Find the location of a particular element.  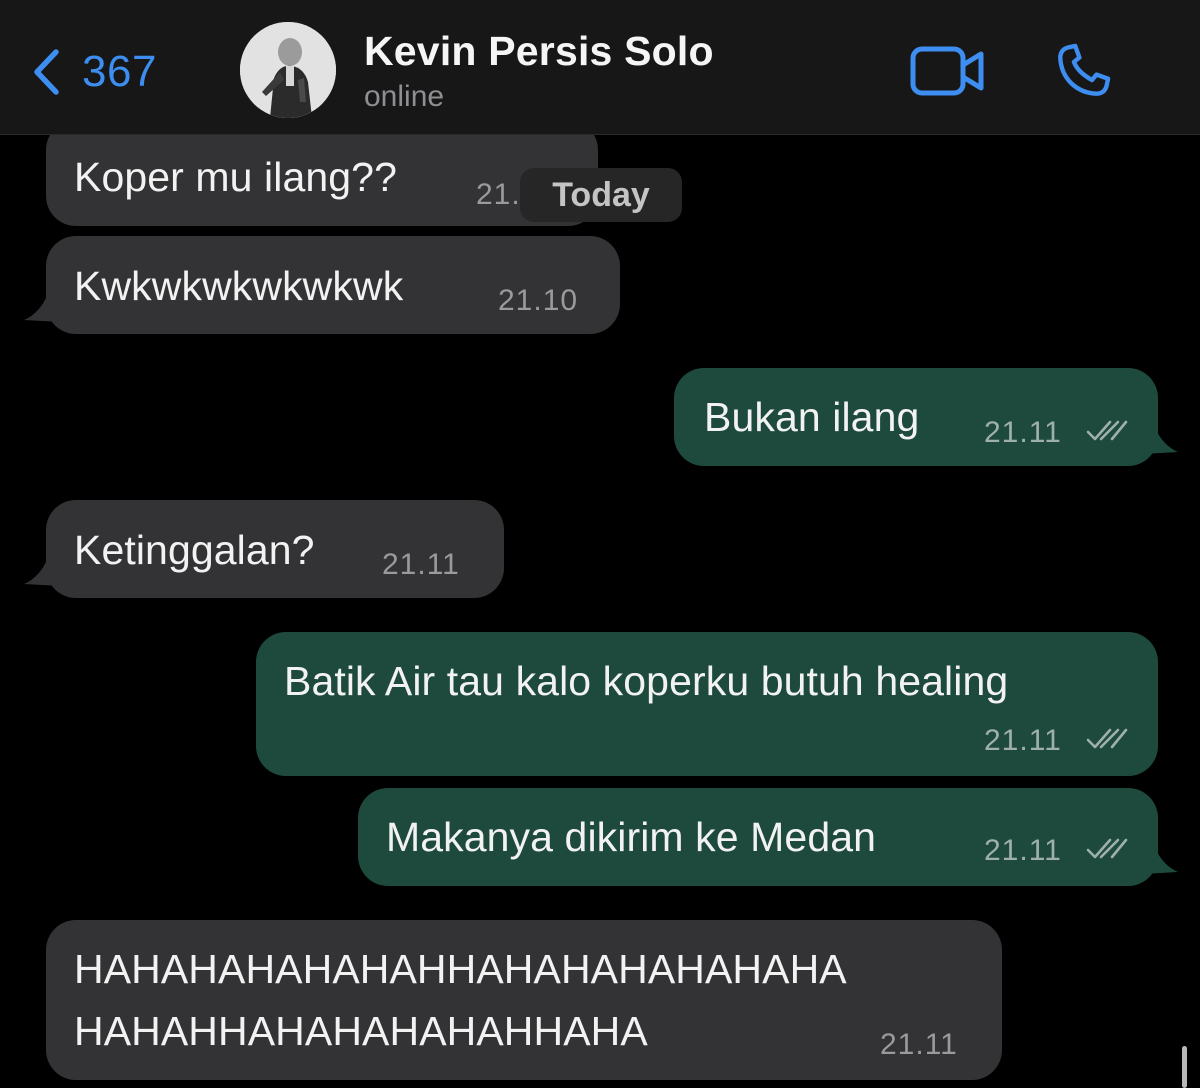

message-text-line: HAHAHHAHAHAHAHAHHAHA is located at coordinates (361, 1031).